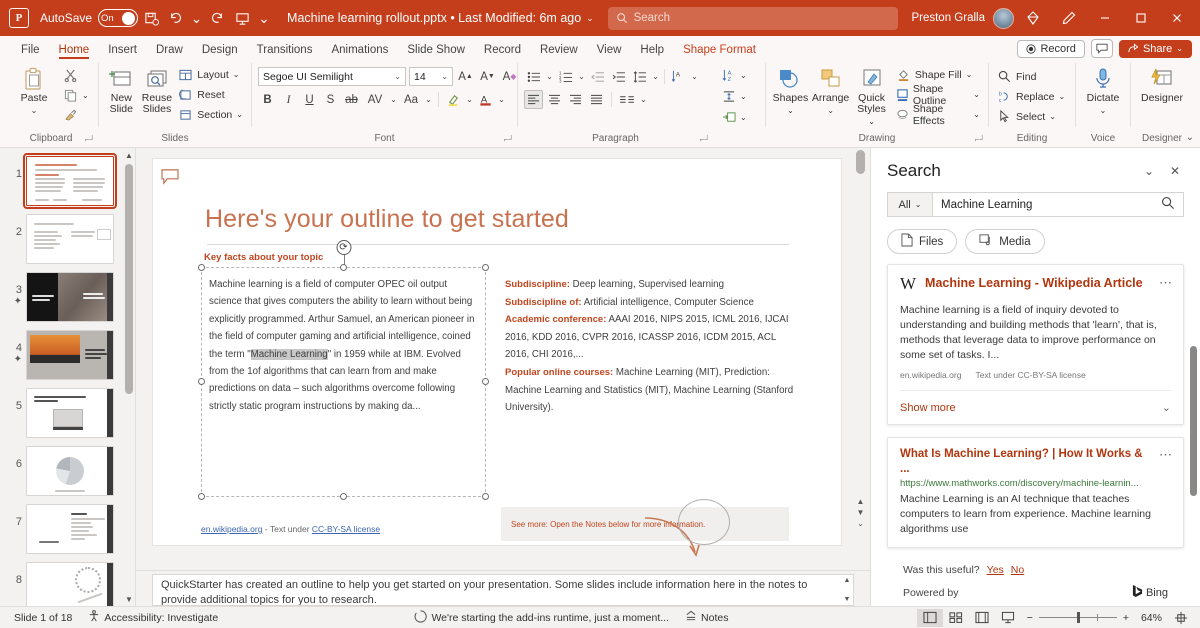 This screenshot has width=1200, height=628. Describe the element at coordinates (343, 247) in the screenshot. I see `rotate-handle: ⟳` at that location.